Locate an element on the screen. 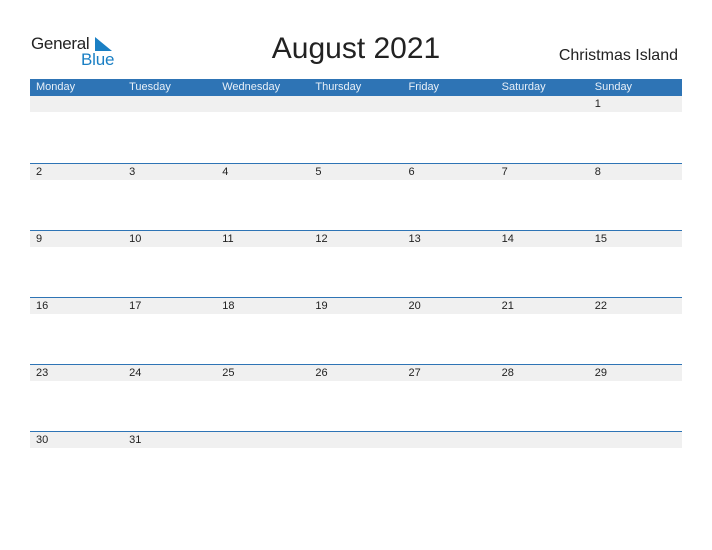 The image size is (712, 550). day-cell: 17 is located at coordinates (135, 306).